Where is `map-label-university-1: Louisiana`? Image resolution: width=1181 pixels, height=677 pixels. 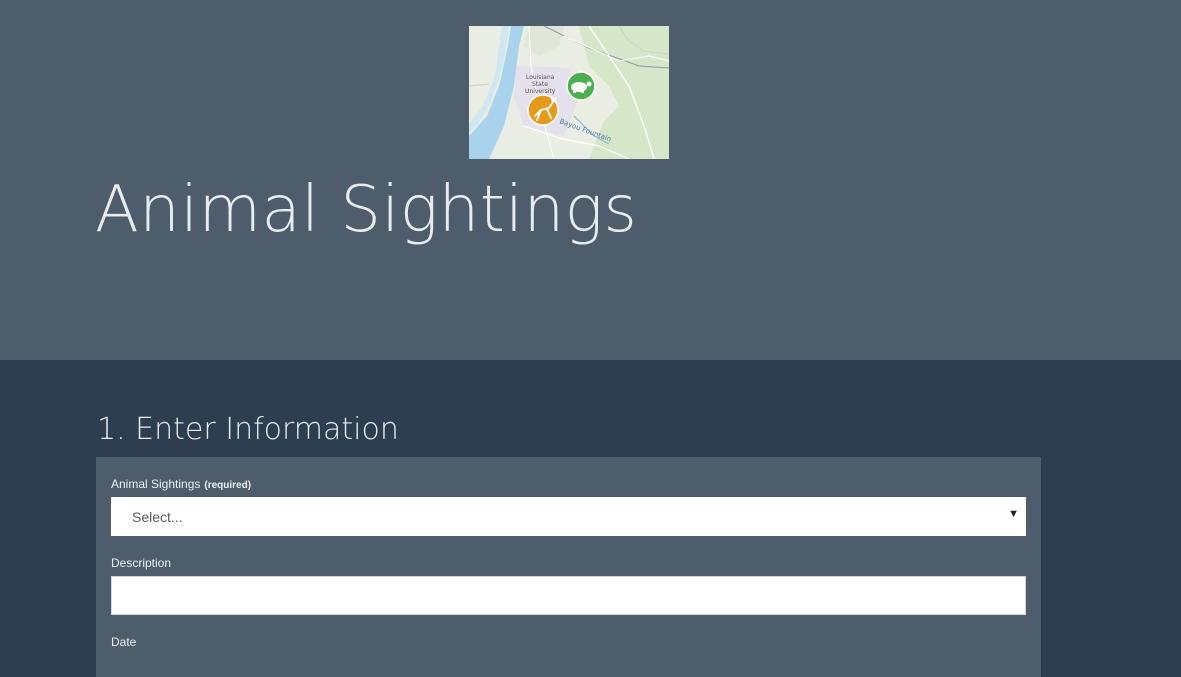 map-label-university-1: Louisiana is located at coordinates (540, 77).